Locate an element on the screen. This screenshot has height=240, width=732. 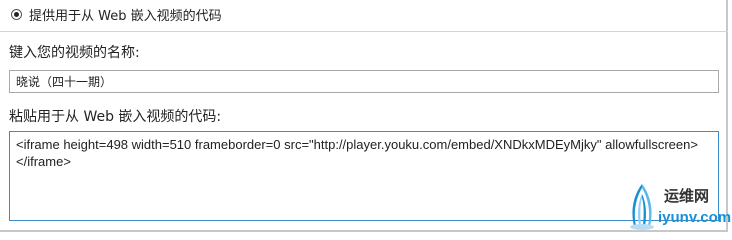
embed-option-label: 提供用于从 Web 嵌入视频的代码 is located at coordinates (125, 16).